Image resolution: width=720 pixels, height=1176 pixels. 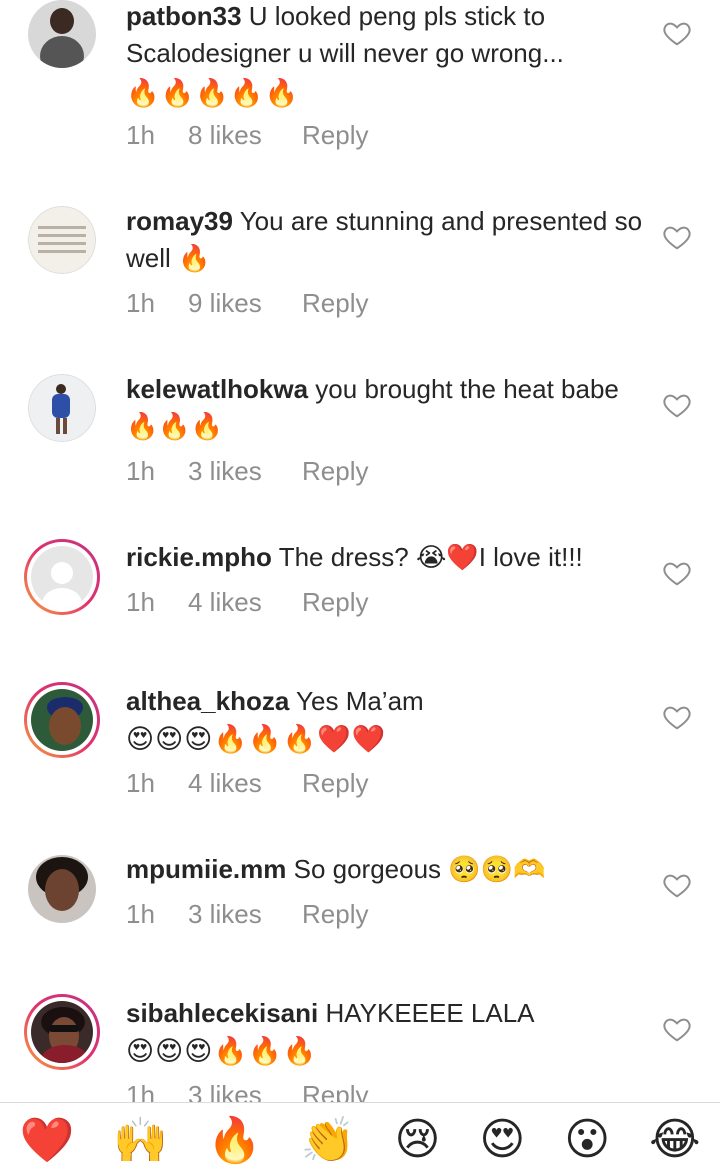 What do you see at coordinates (416, 869) in the screenshot?
I see `comment-body: So gorgeous 🥺🥺🫶` at bounding box center [416, 869].